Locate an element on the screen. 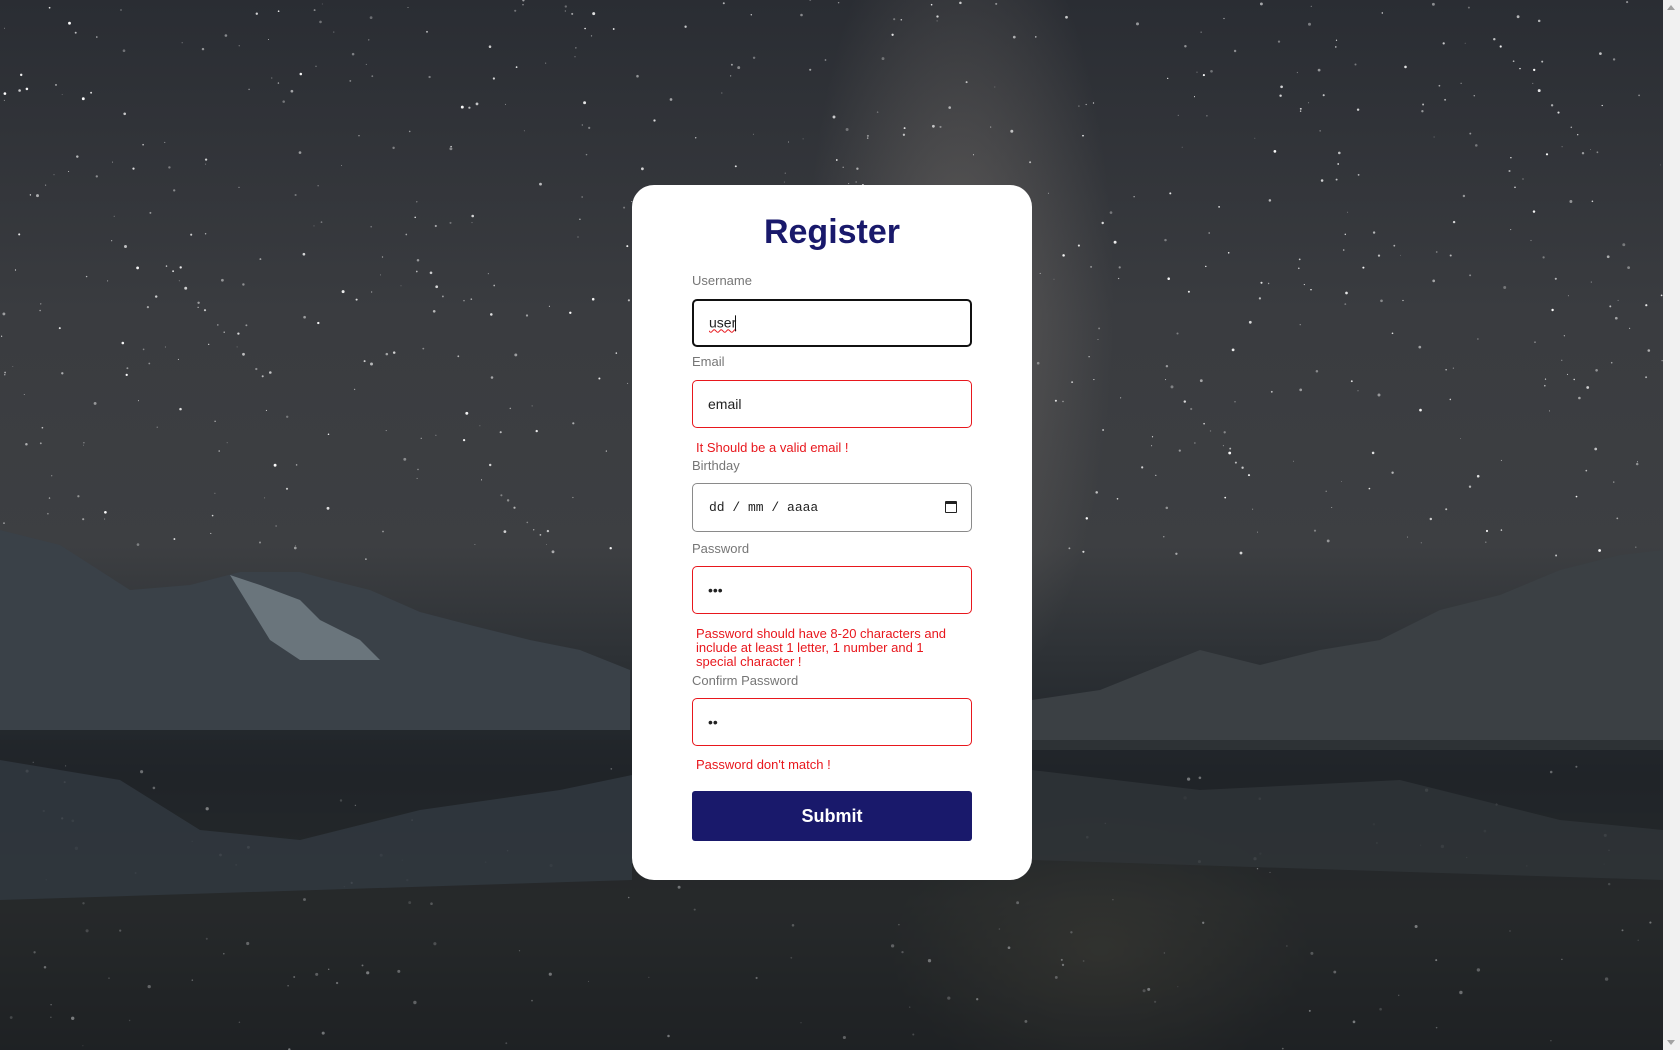 This screenshot has height=1050, width=1680. text-caret is located at coordinates (736, 323).